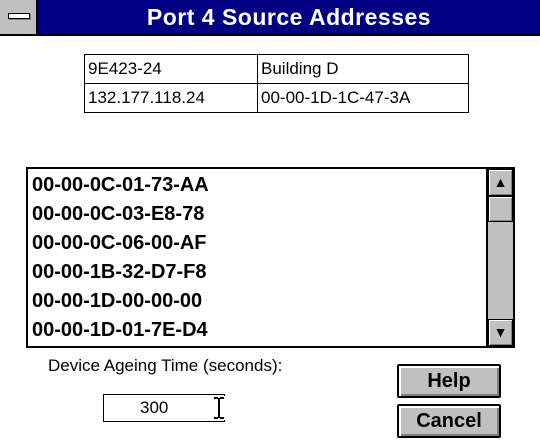 This screenshot has width=540, height=440. I want to click on system-menu-icon, so click(19, 16).